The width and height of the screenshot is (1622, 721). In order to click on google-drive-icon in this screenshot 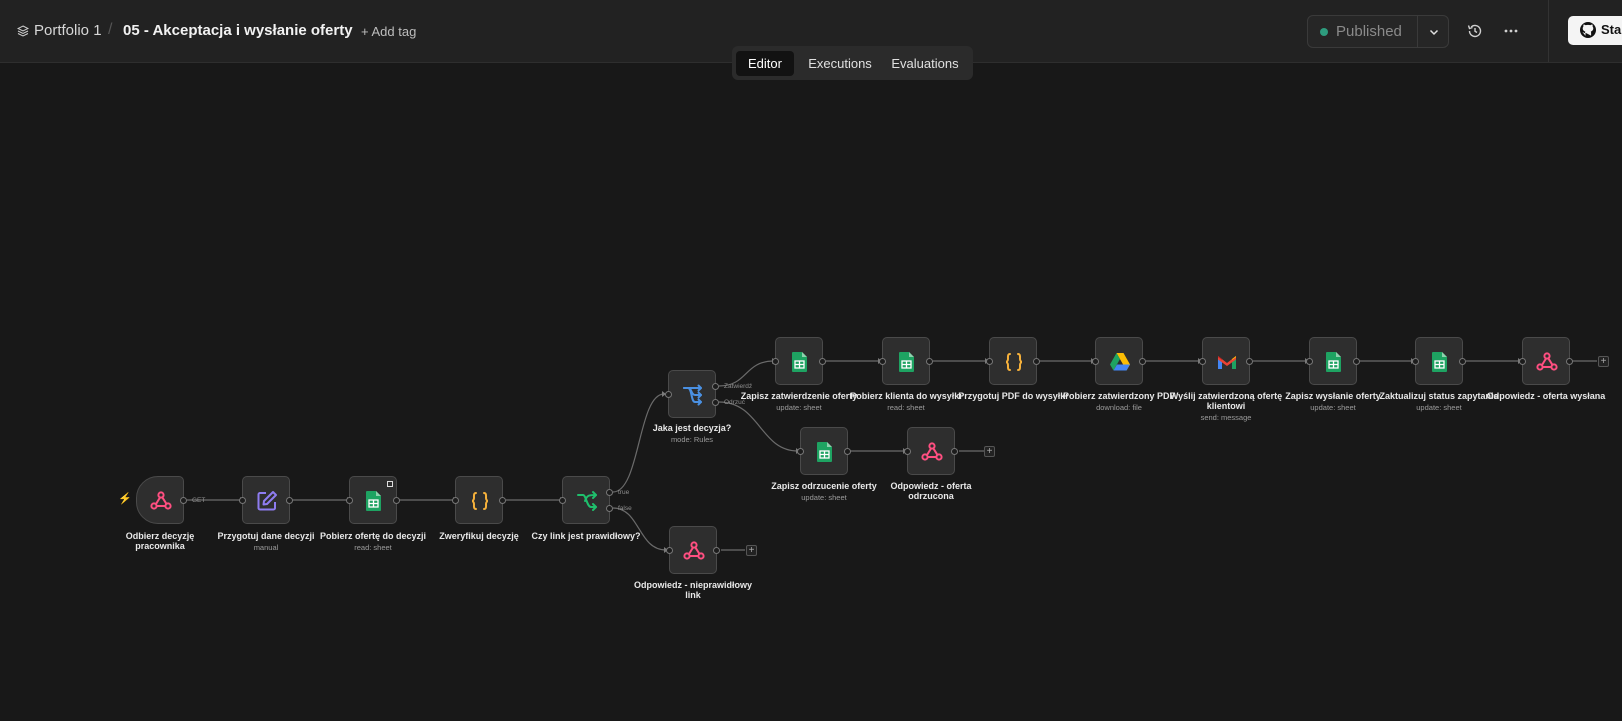, I will do `click(1120, 362)`.